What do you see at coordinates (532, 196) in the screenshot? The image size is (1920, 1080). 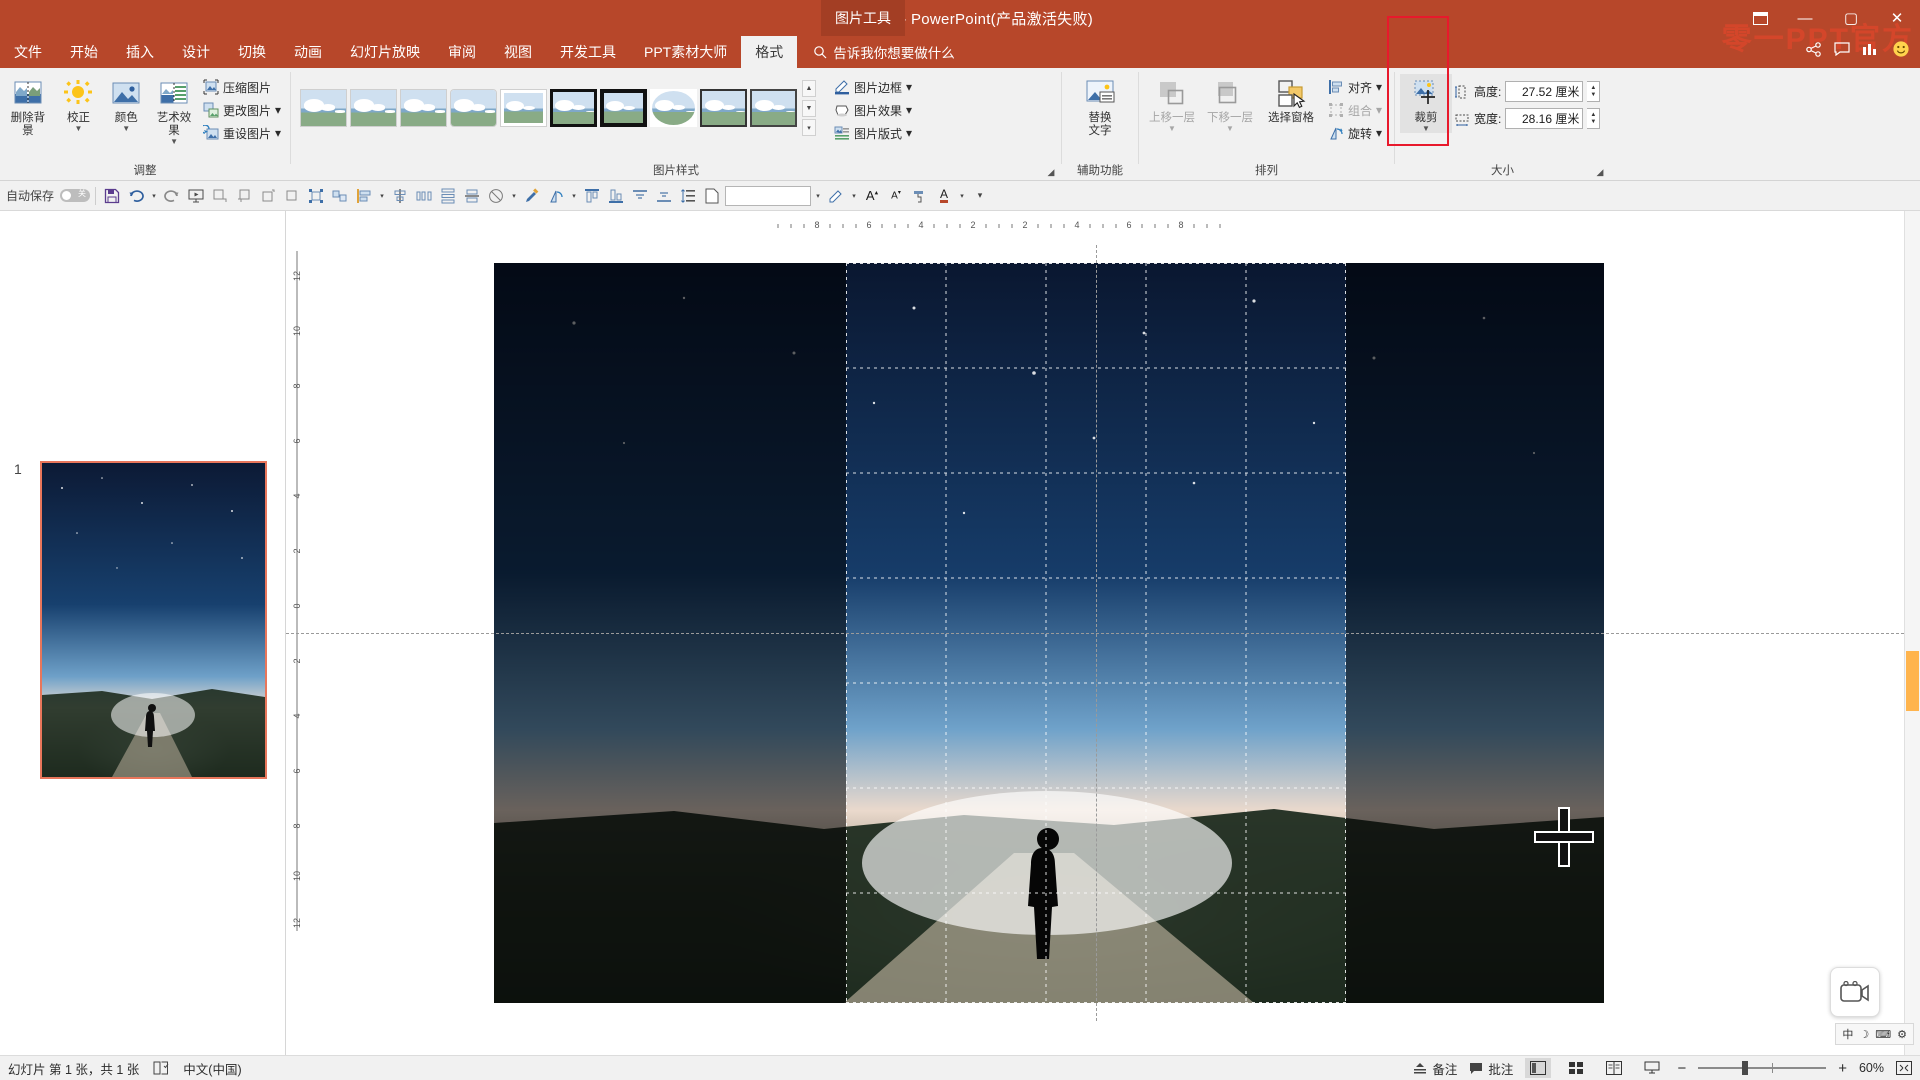 I see `eyedropper-icon` at bounding box center [532, 196].